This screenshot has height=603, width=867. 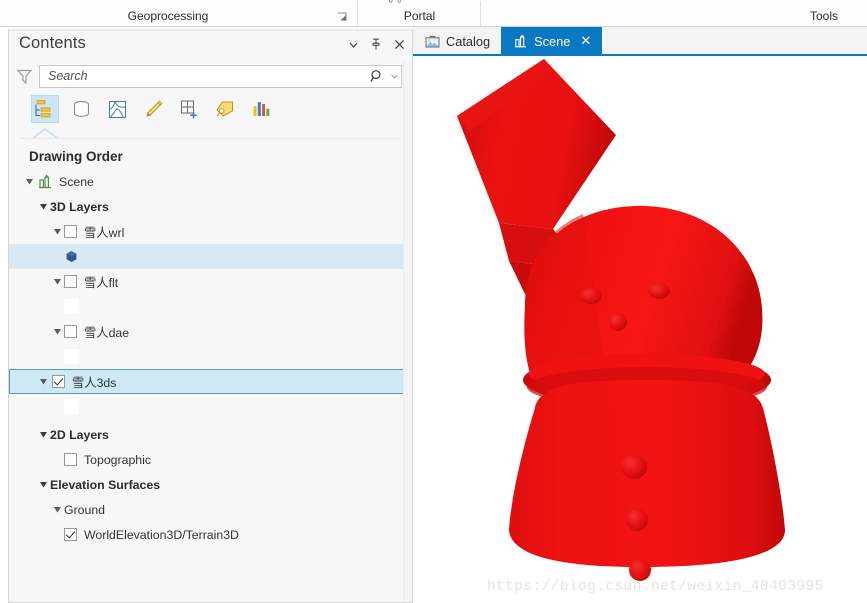 I want to click on ribbon-group-geoprocessing: Geoprocessing, so click(x=168, y=13).